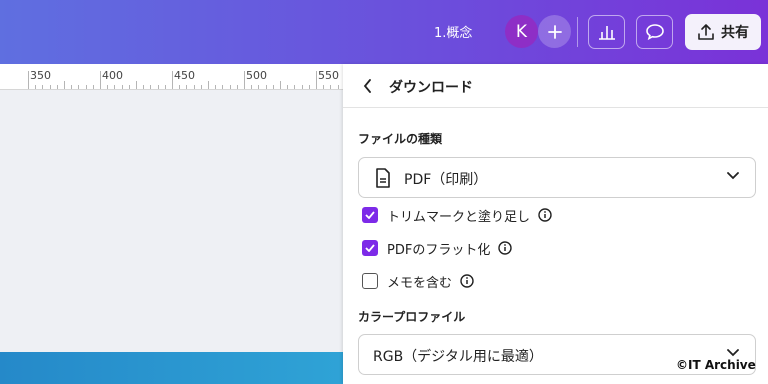 This screenshot has width=768, height=384. Describe the element at coordinates (577, 32) in the screenshot. I see `toolbar-divider` at that location.